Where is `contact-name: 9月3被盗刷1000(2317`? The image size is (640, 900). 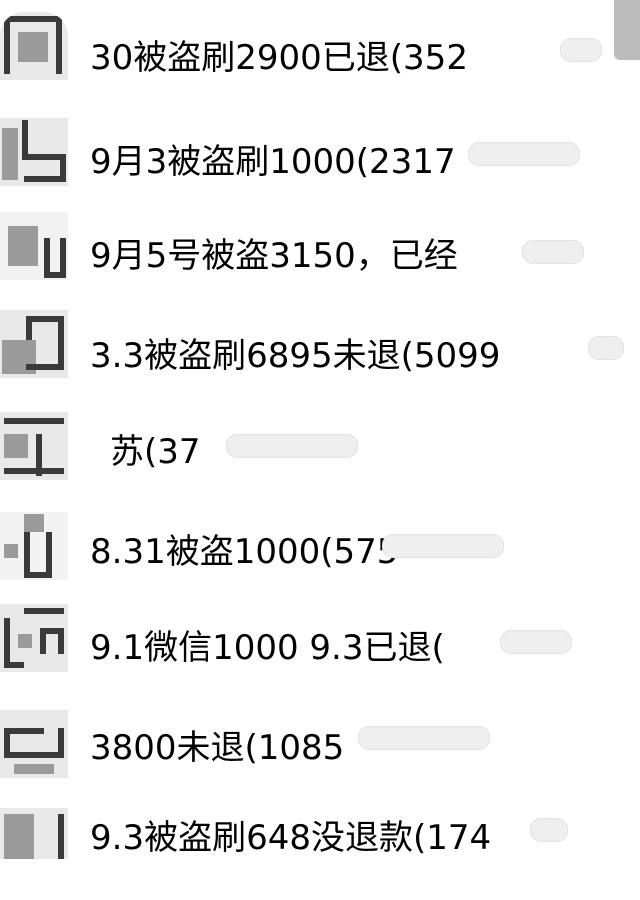 contact-name: 9月3被盗刷1000(2317 is located at coordinates (273, 162).